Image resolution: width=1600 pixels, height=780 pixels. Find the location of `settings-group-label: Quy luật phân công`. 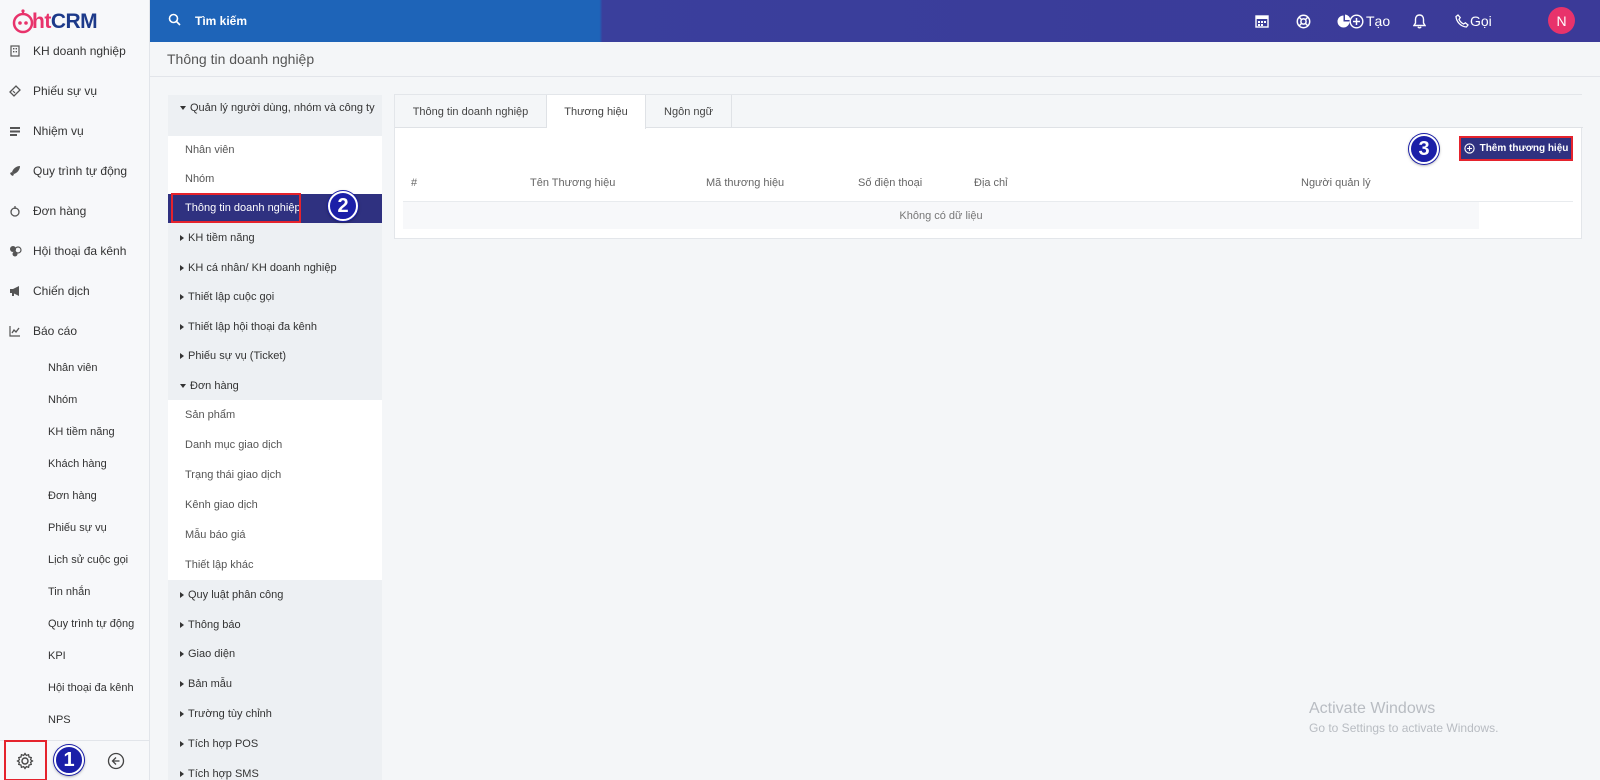

settings-group-label: Quy luật phân công is located at coordinates (236, 595).